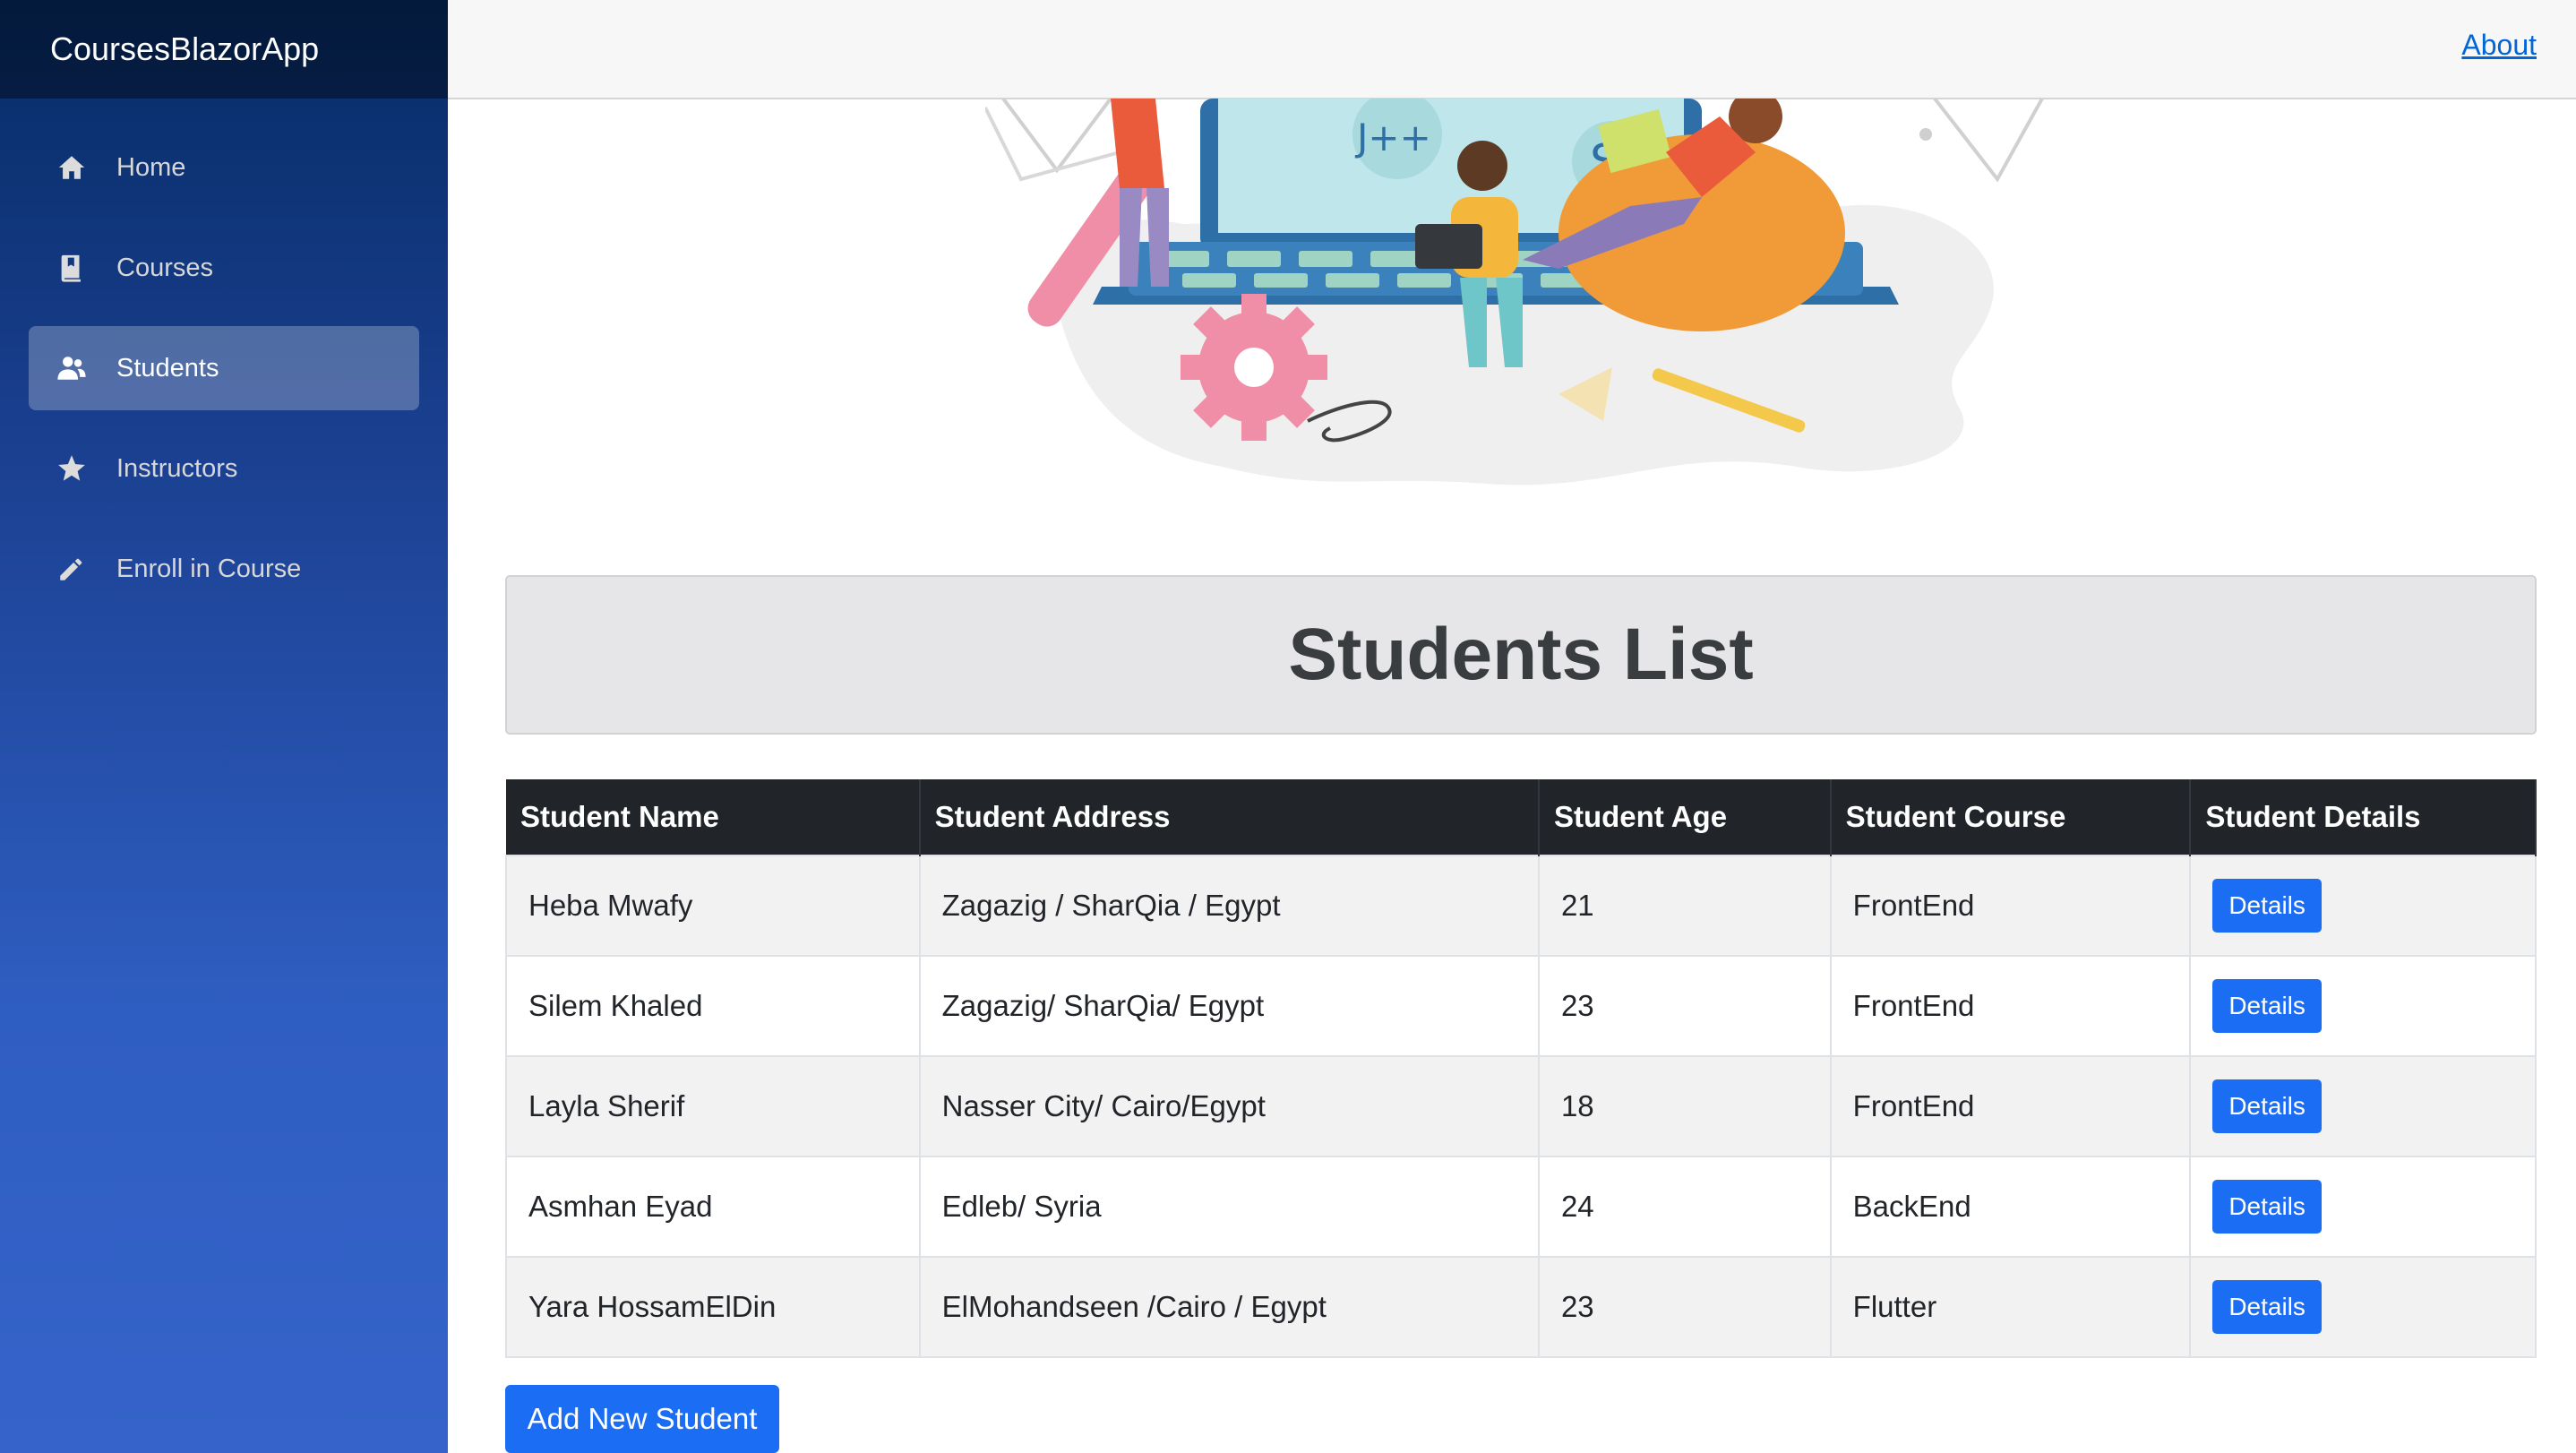 The image size is (2576, 1453). Describe the element at coordinates (713, 817) in the screenshot. I see `header-student-name: Student Name` at that location.